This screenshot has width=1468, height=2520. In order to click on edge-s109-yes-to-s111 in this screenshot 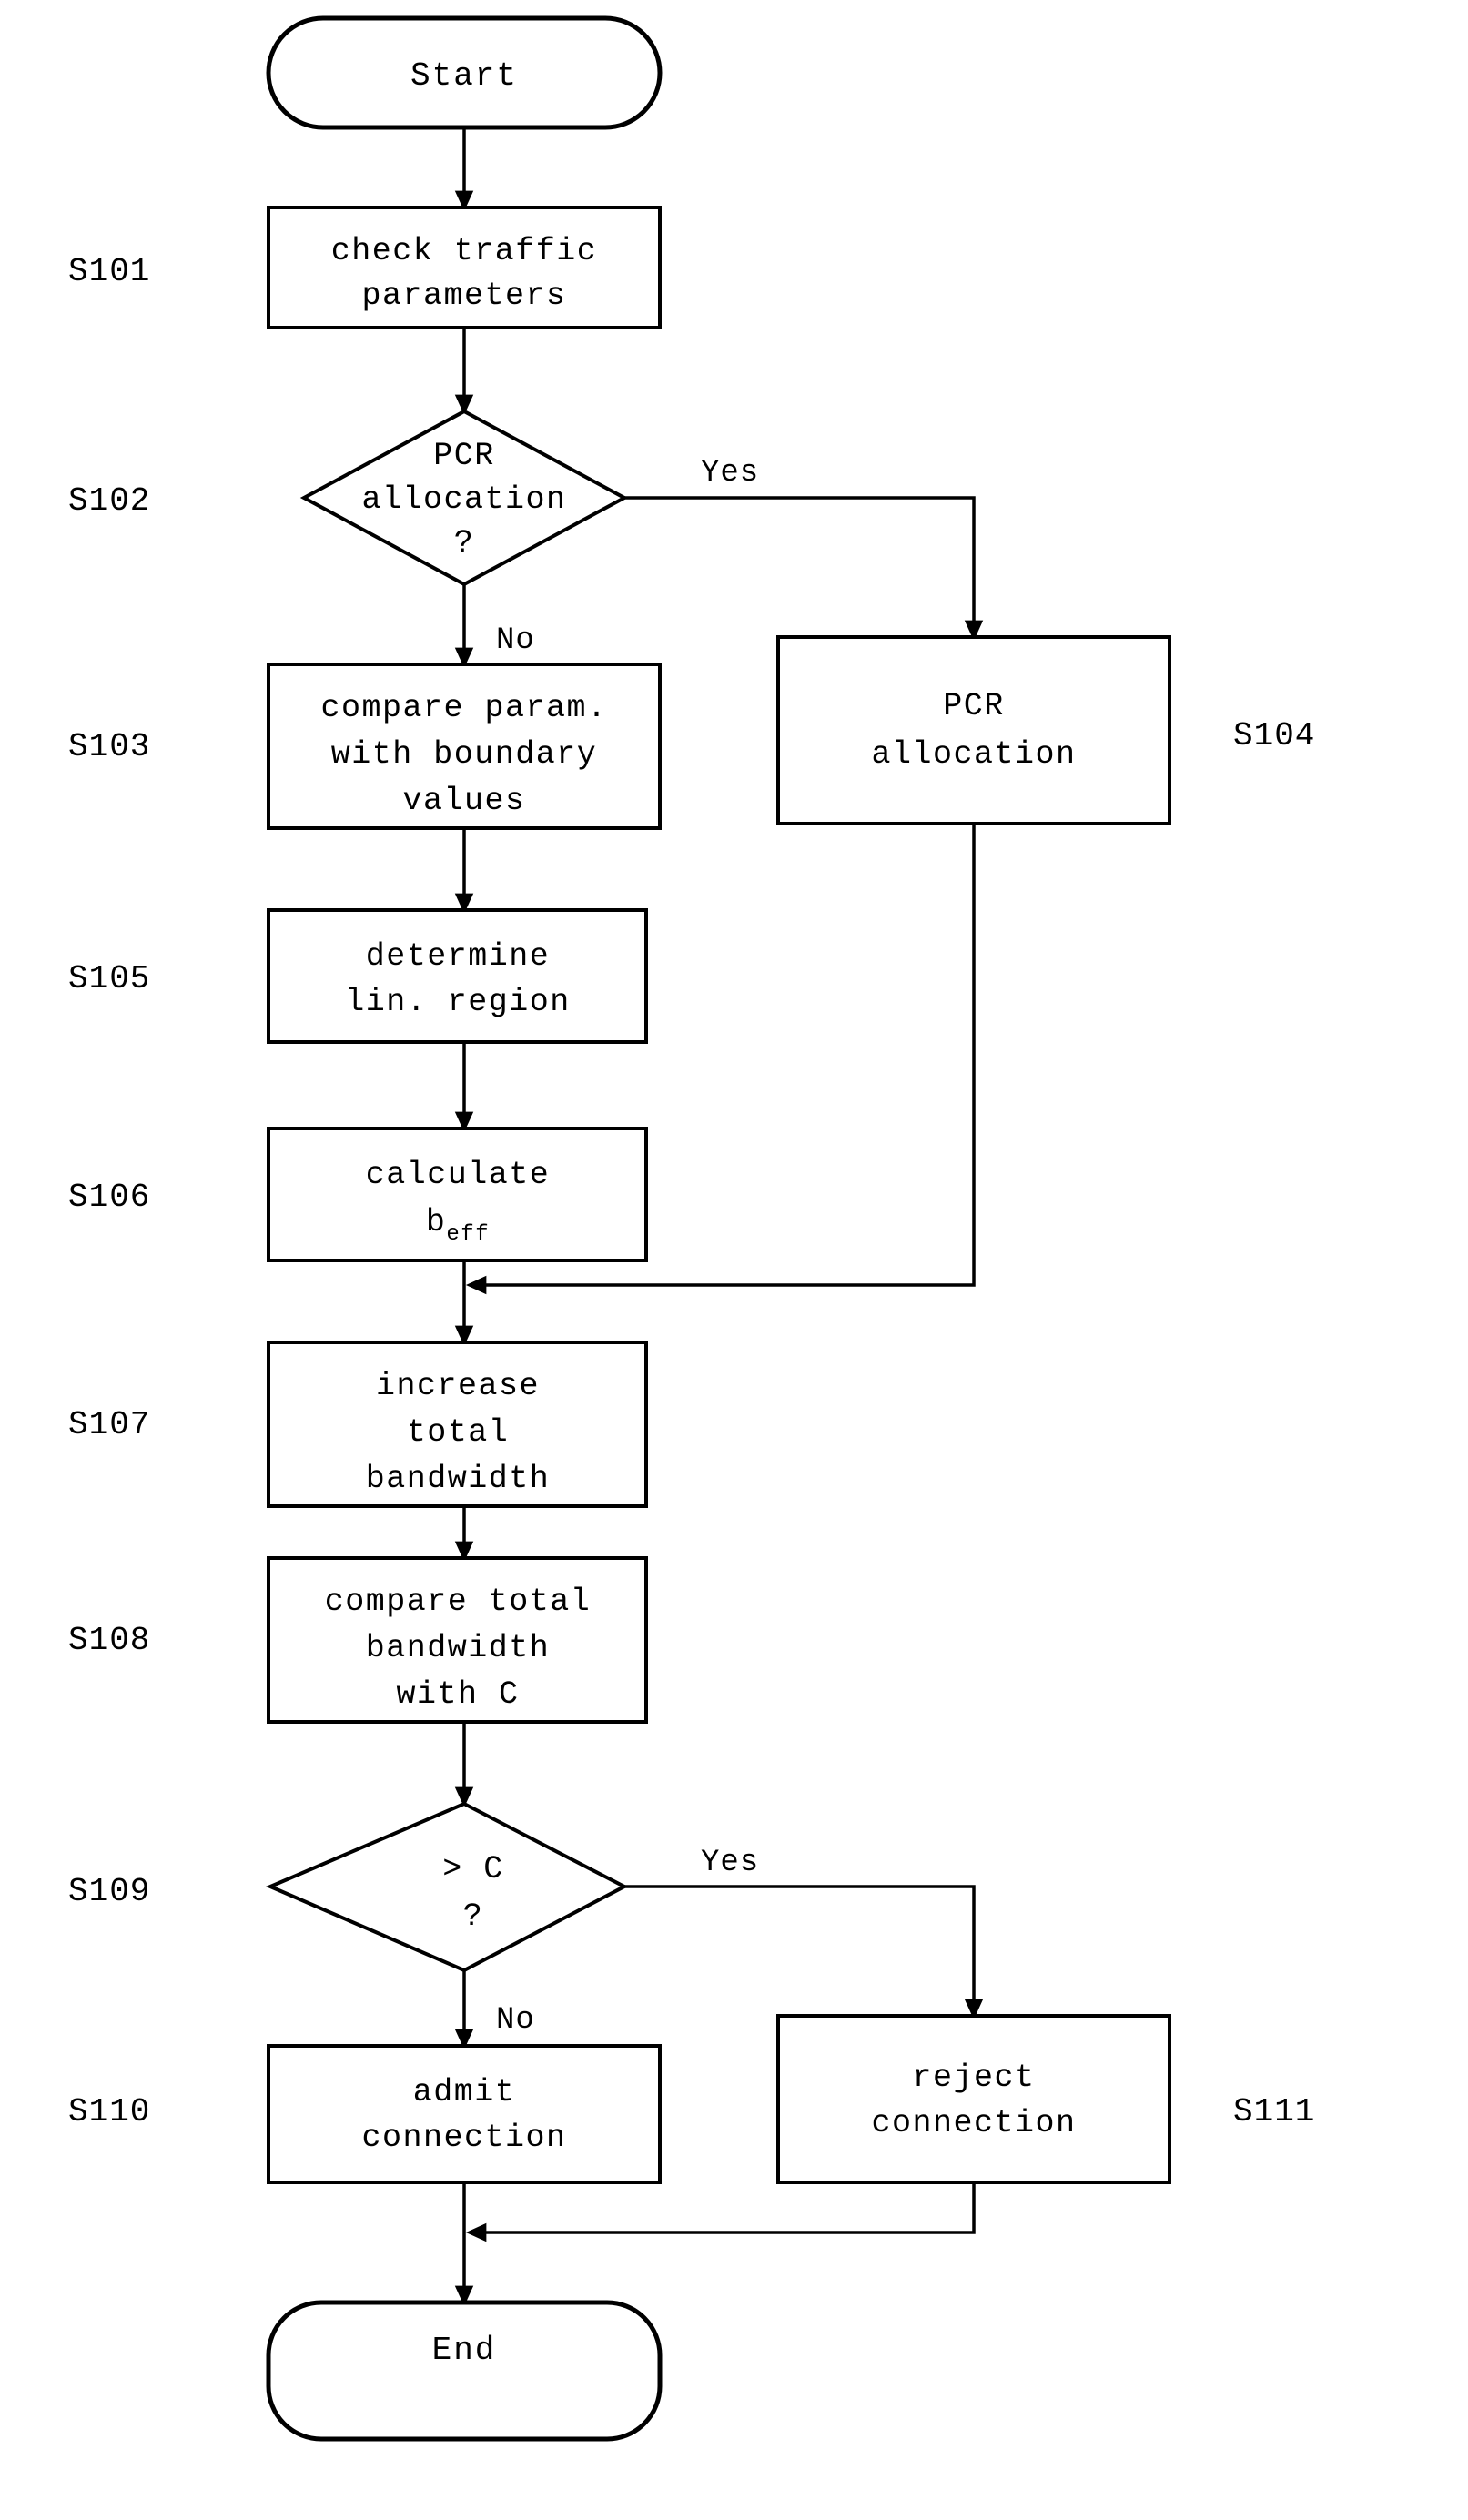, I will do `click(804, 1952)`.